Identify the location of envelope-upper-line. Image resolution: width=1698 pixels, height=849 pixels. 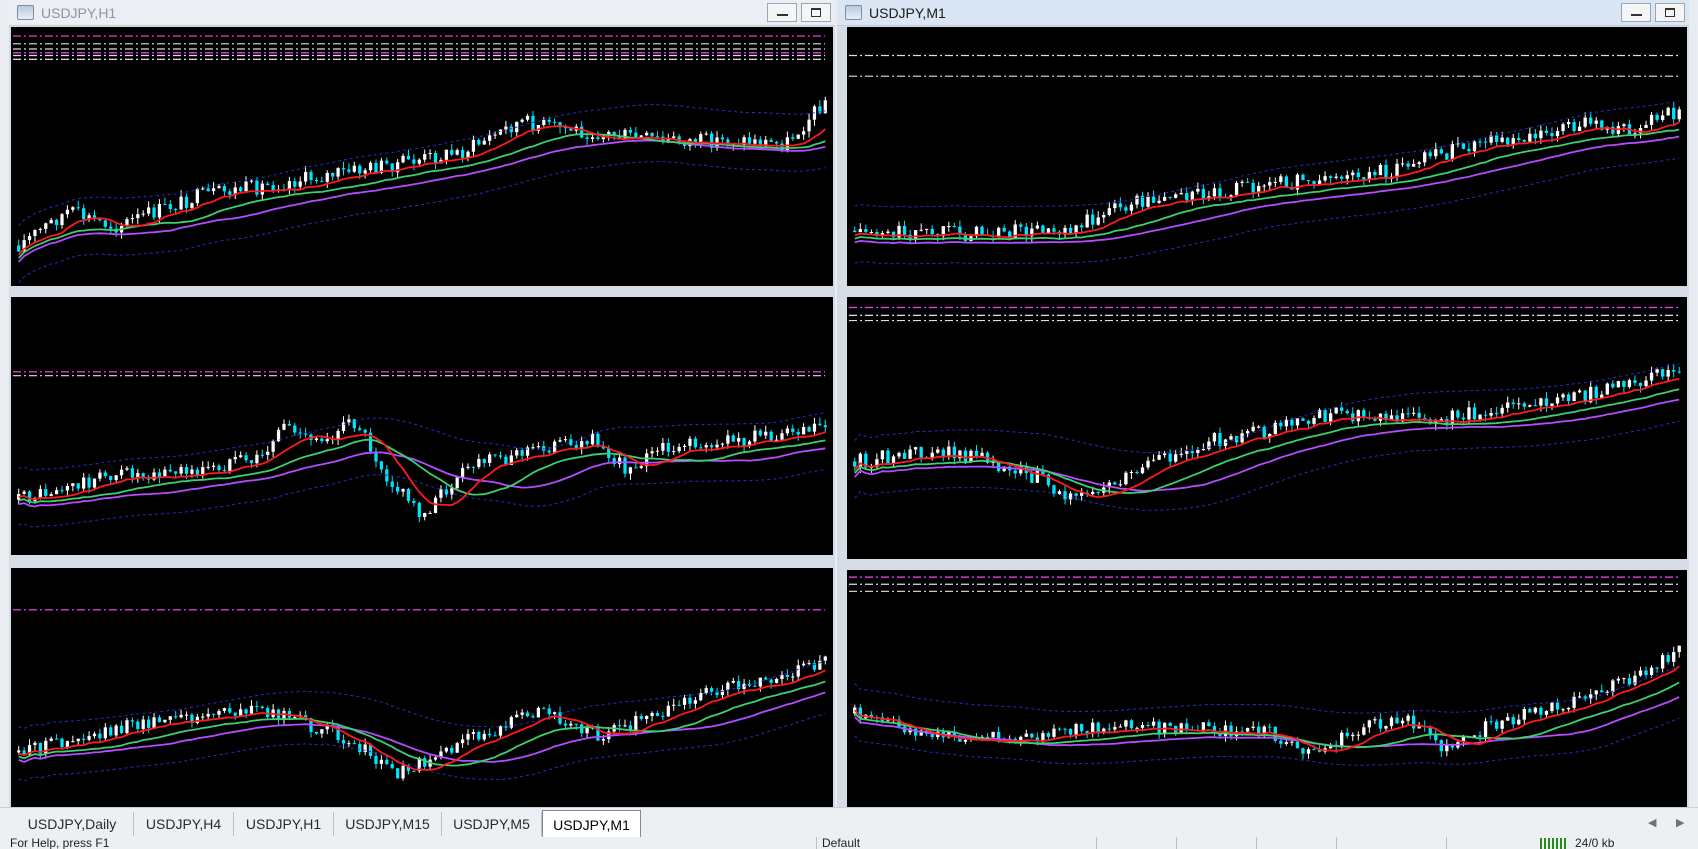
(1267, 689).